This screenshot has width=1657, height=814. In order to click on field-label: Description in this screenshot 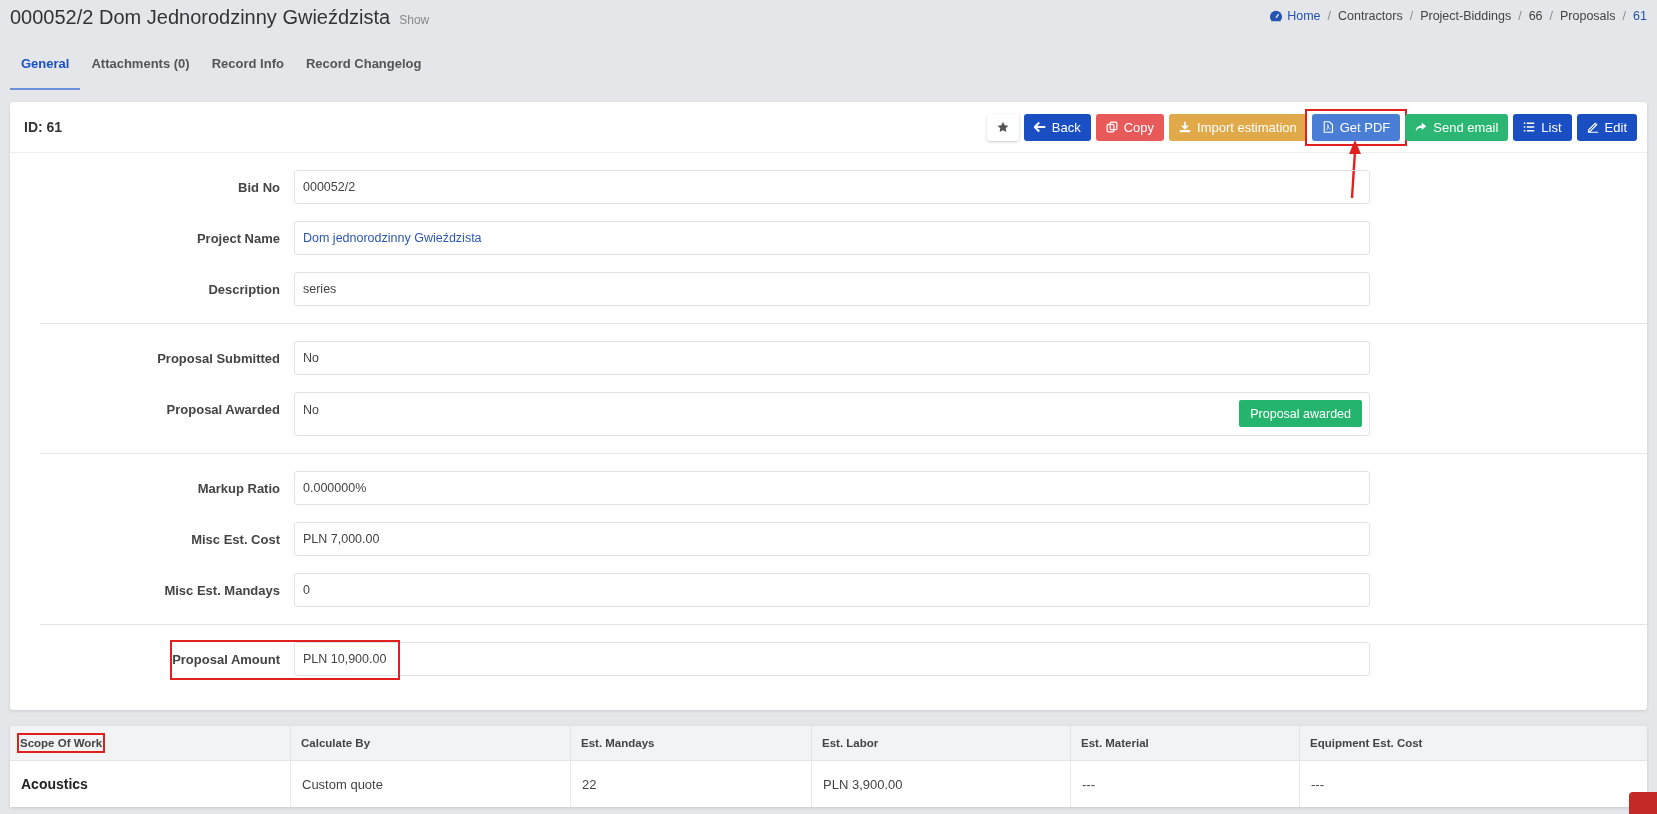, I will do `click(244, 289)`.